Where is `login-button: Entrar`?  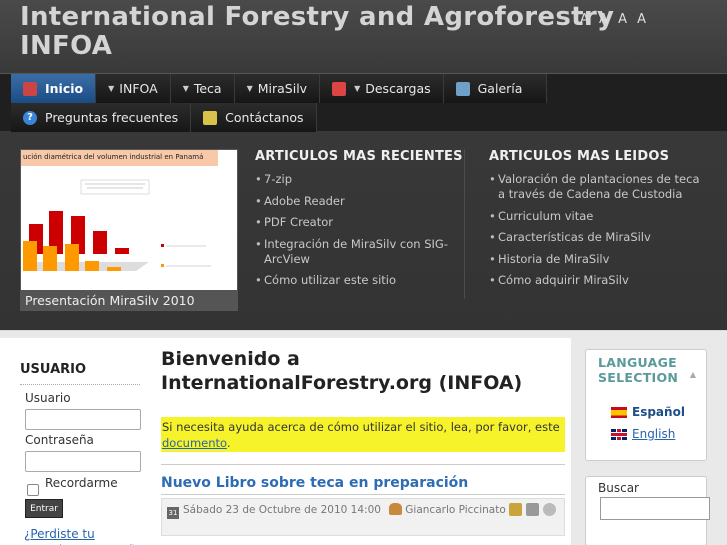
login-button: Entrar is located at coordinates (44, 508).